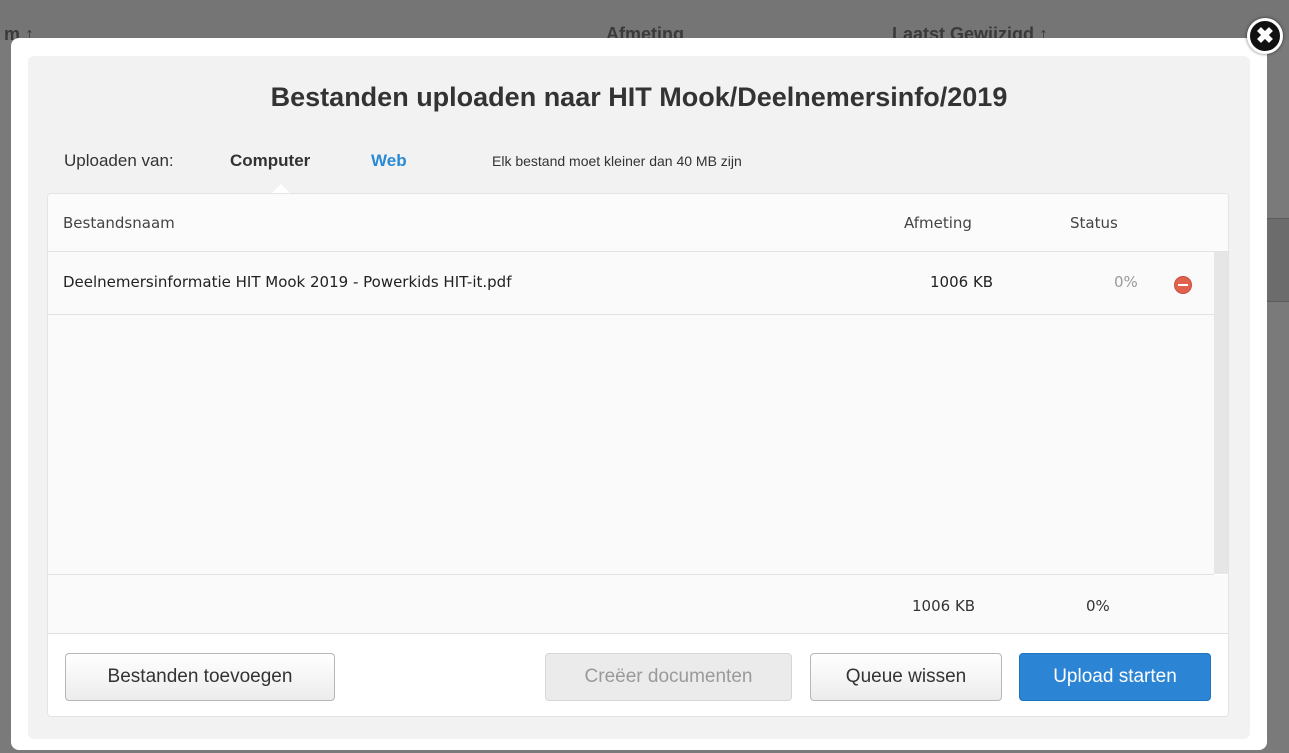  I want to click on total-size: 1006 KB, so click(944, 606).